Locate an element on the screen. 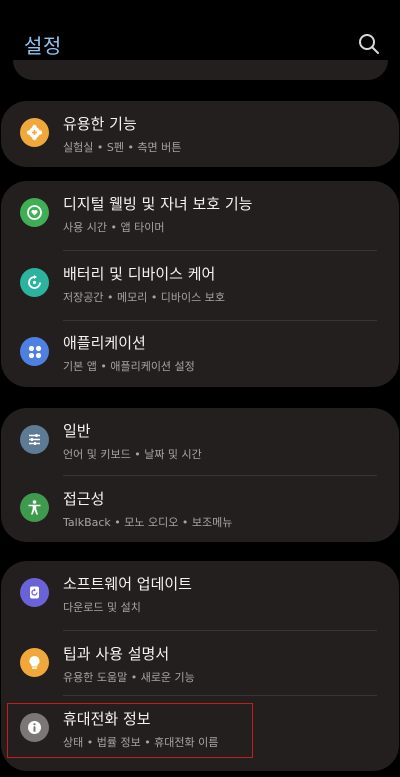 Image resolution: width=400 pixels, height=777 pixels. menu-item-title: 배터리 및 디바이스 케어 is located at coordinates (139, 274).